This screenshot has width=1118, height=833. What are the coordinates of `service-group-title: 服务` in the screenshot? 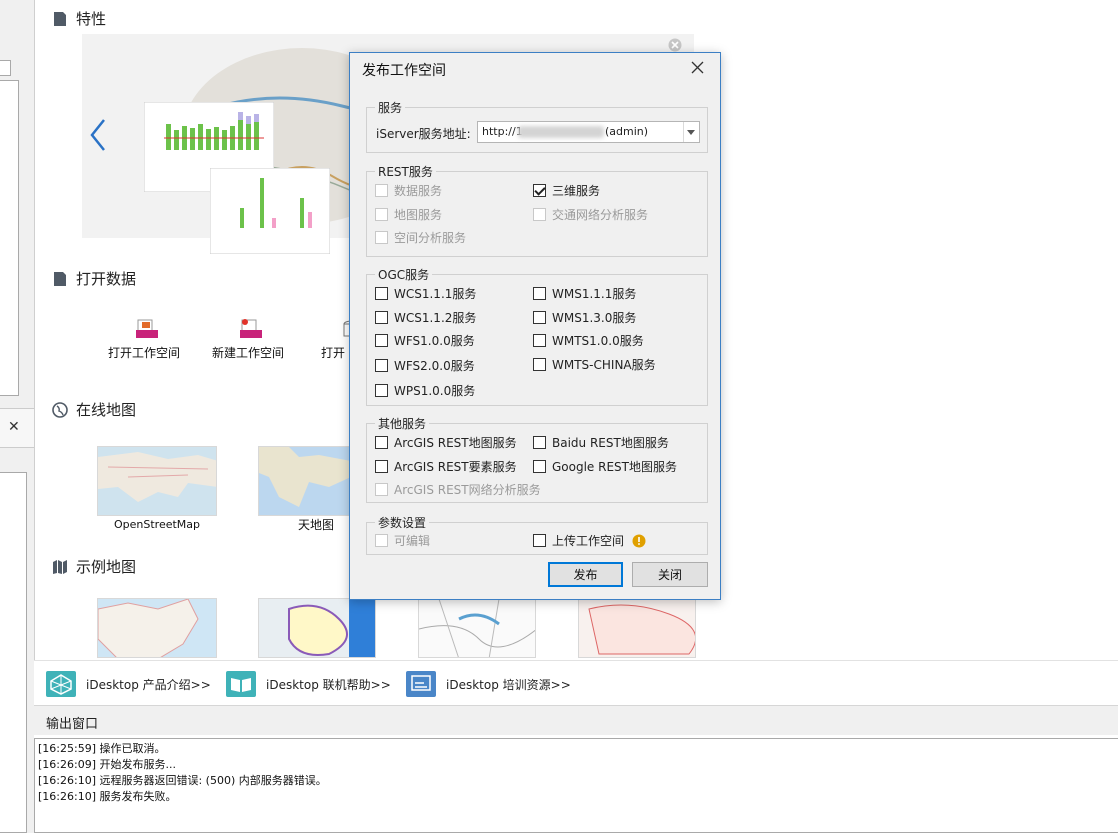 It's located at (390, 107).